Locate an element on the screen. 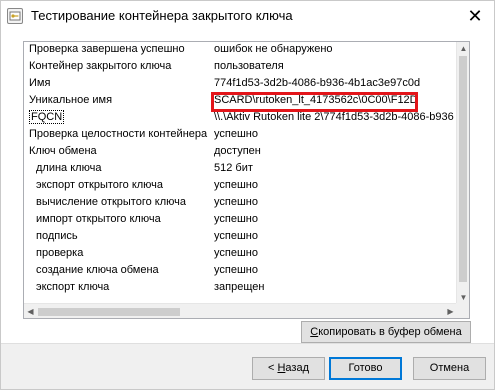  vertical-scrollbar: ▲ ▼ is located at coordinates (462, 173).